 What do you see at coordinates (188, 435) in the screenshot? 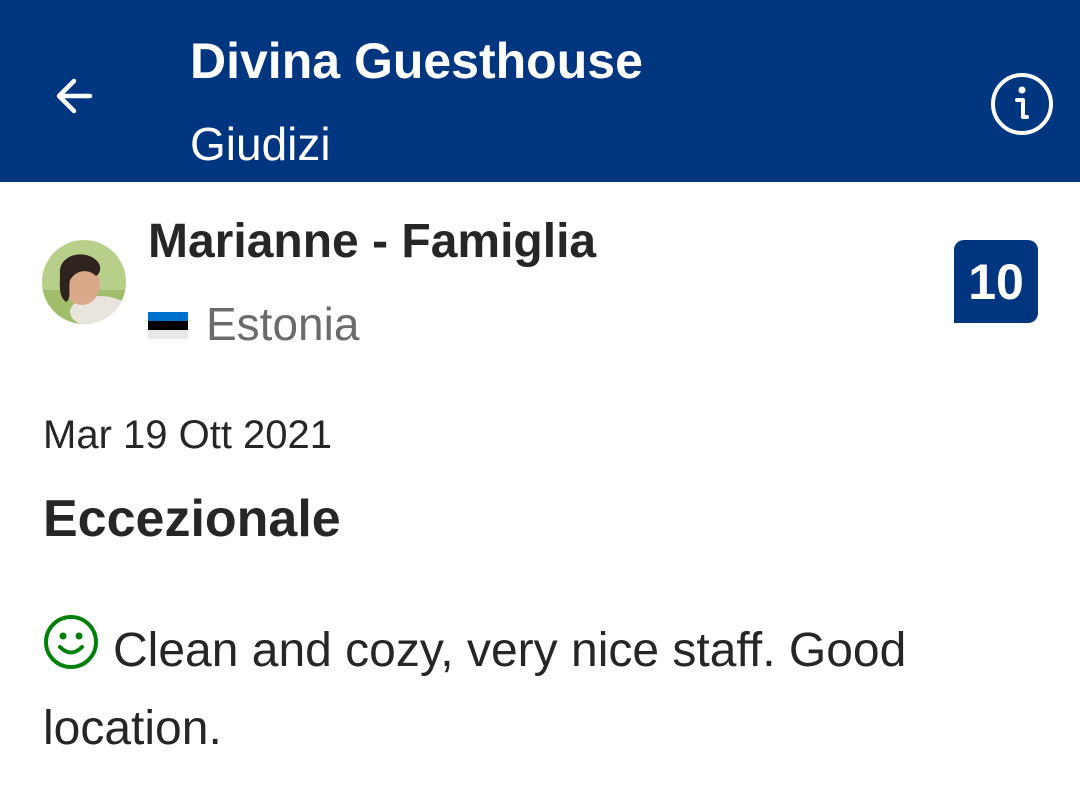
I see `review-date: Mar 19 Ott 2021` at bounding box center [188, 435].